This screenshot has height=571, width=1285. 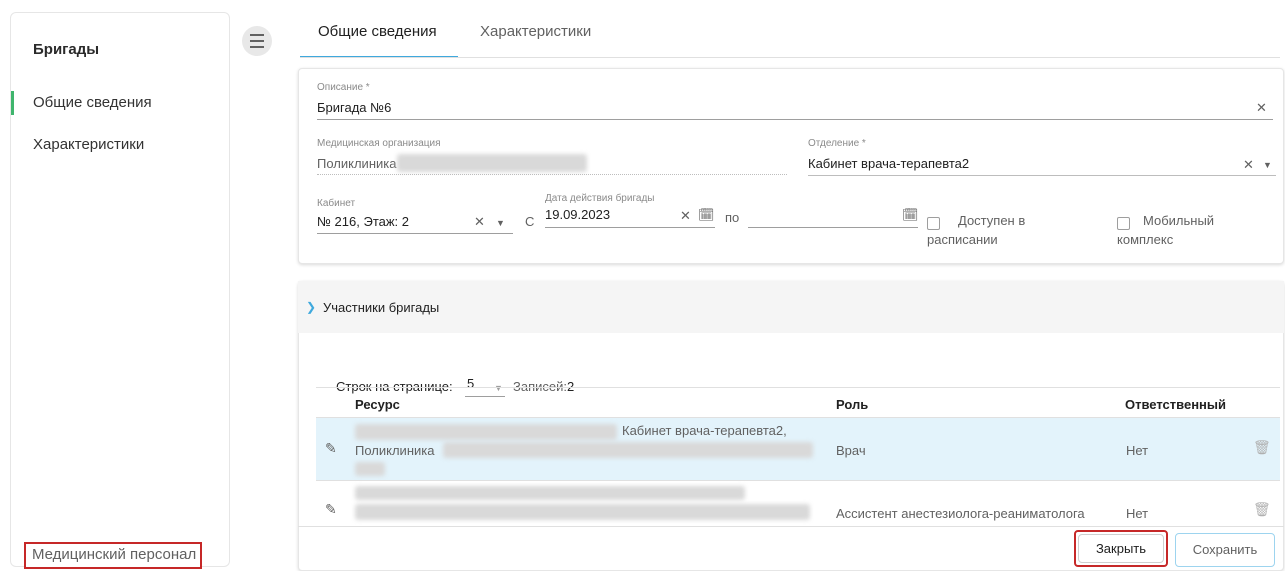 I want to click on description-underline, so click(x=795, y=119).